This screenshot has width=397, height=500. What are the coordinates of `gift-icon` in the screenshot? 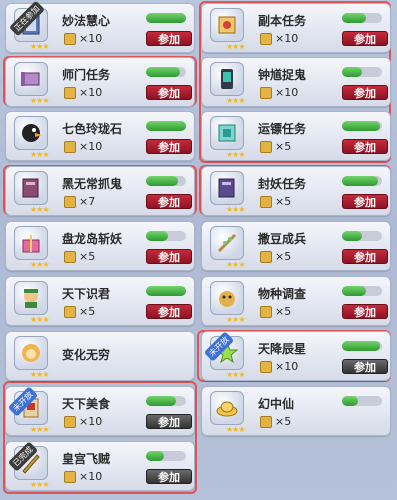 It's located at (31, 243).